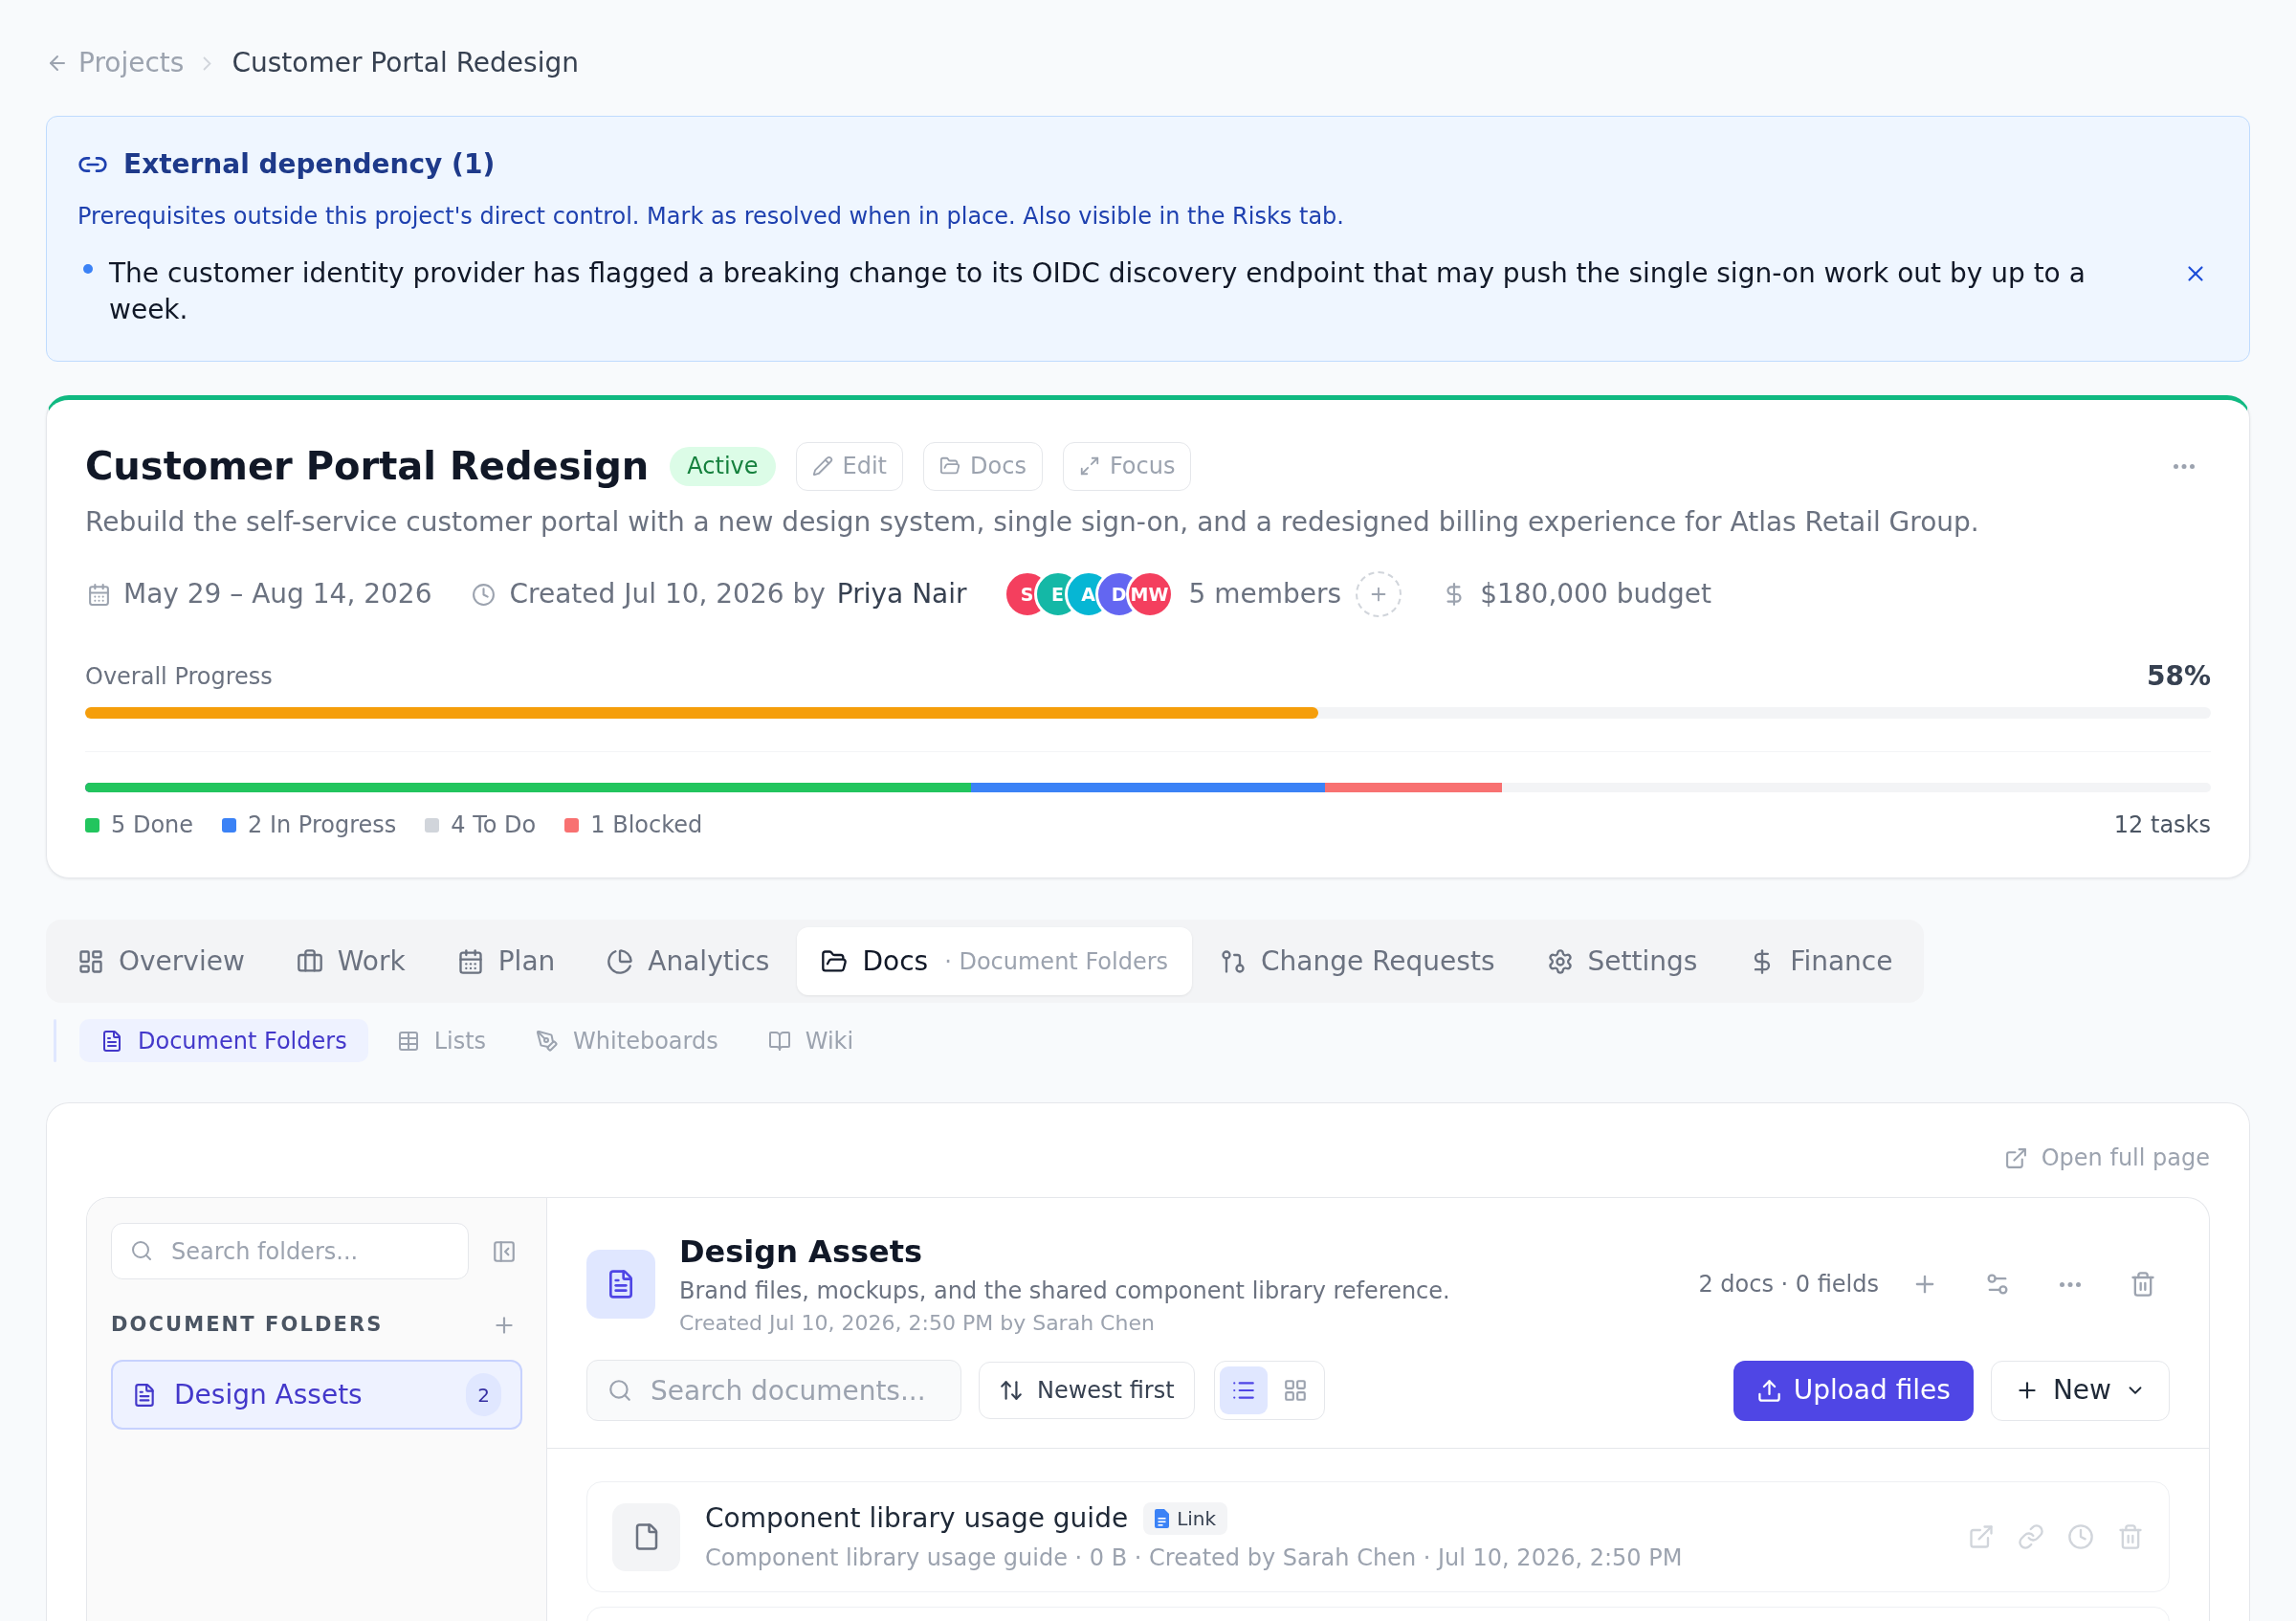  I want to click on progress-reading: 58%, so click(2178, 676).